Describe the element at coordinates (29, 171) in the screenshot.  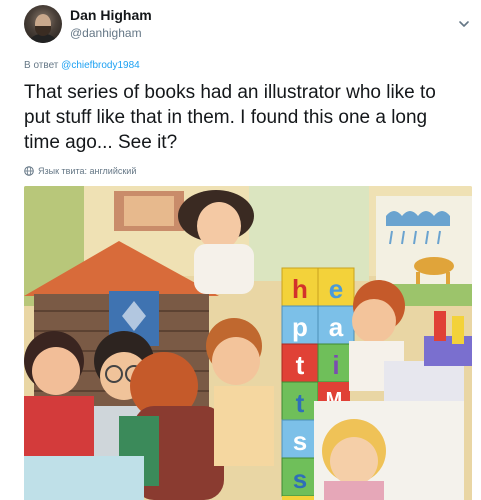
I see `globe-icon` at that location.